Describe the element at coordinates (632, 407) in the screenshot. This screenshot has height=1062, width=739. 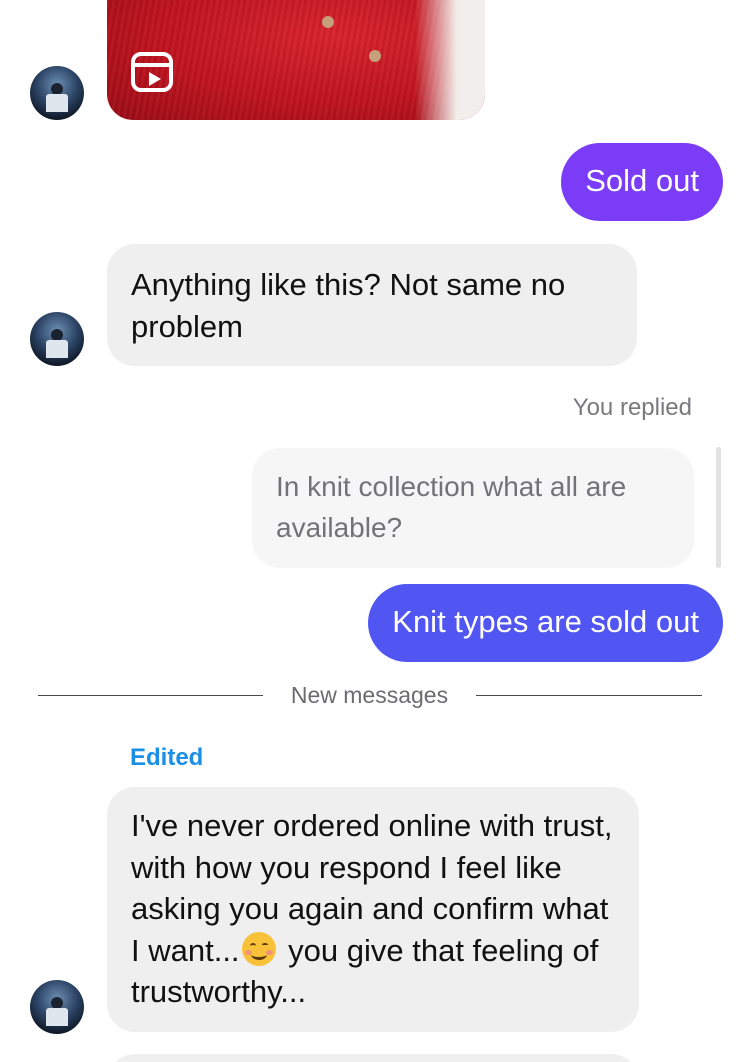
I see `reply-label: You replied` at that location.